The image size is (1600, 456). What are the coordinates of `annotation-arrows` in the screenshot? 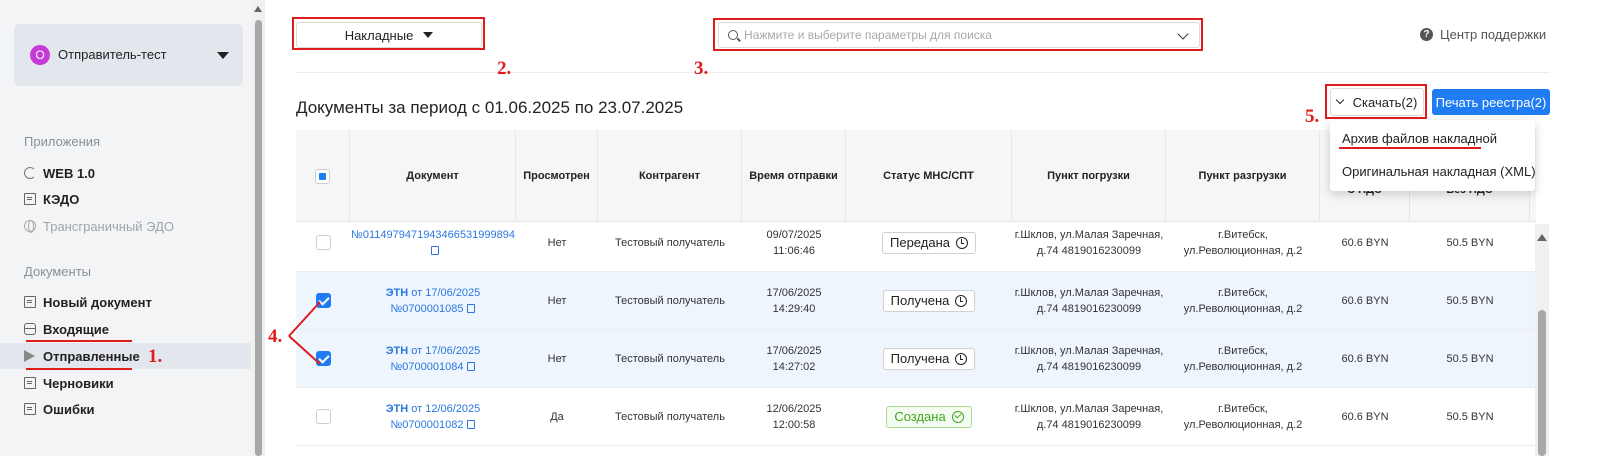 It's located at (304, 333).